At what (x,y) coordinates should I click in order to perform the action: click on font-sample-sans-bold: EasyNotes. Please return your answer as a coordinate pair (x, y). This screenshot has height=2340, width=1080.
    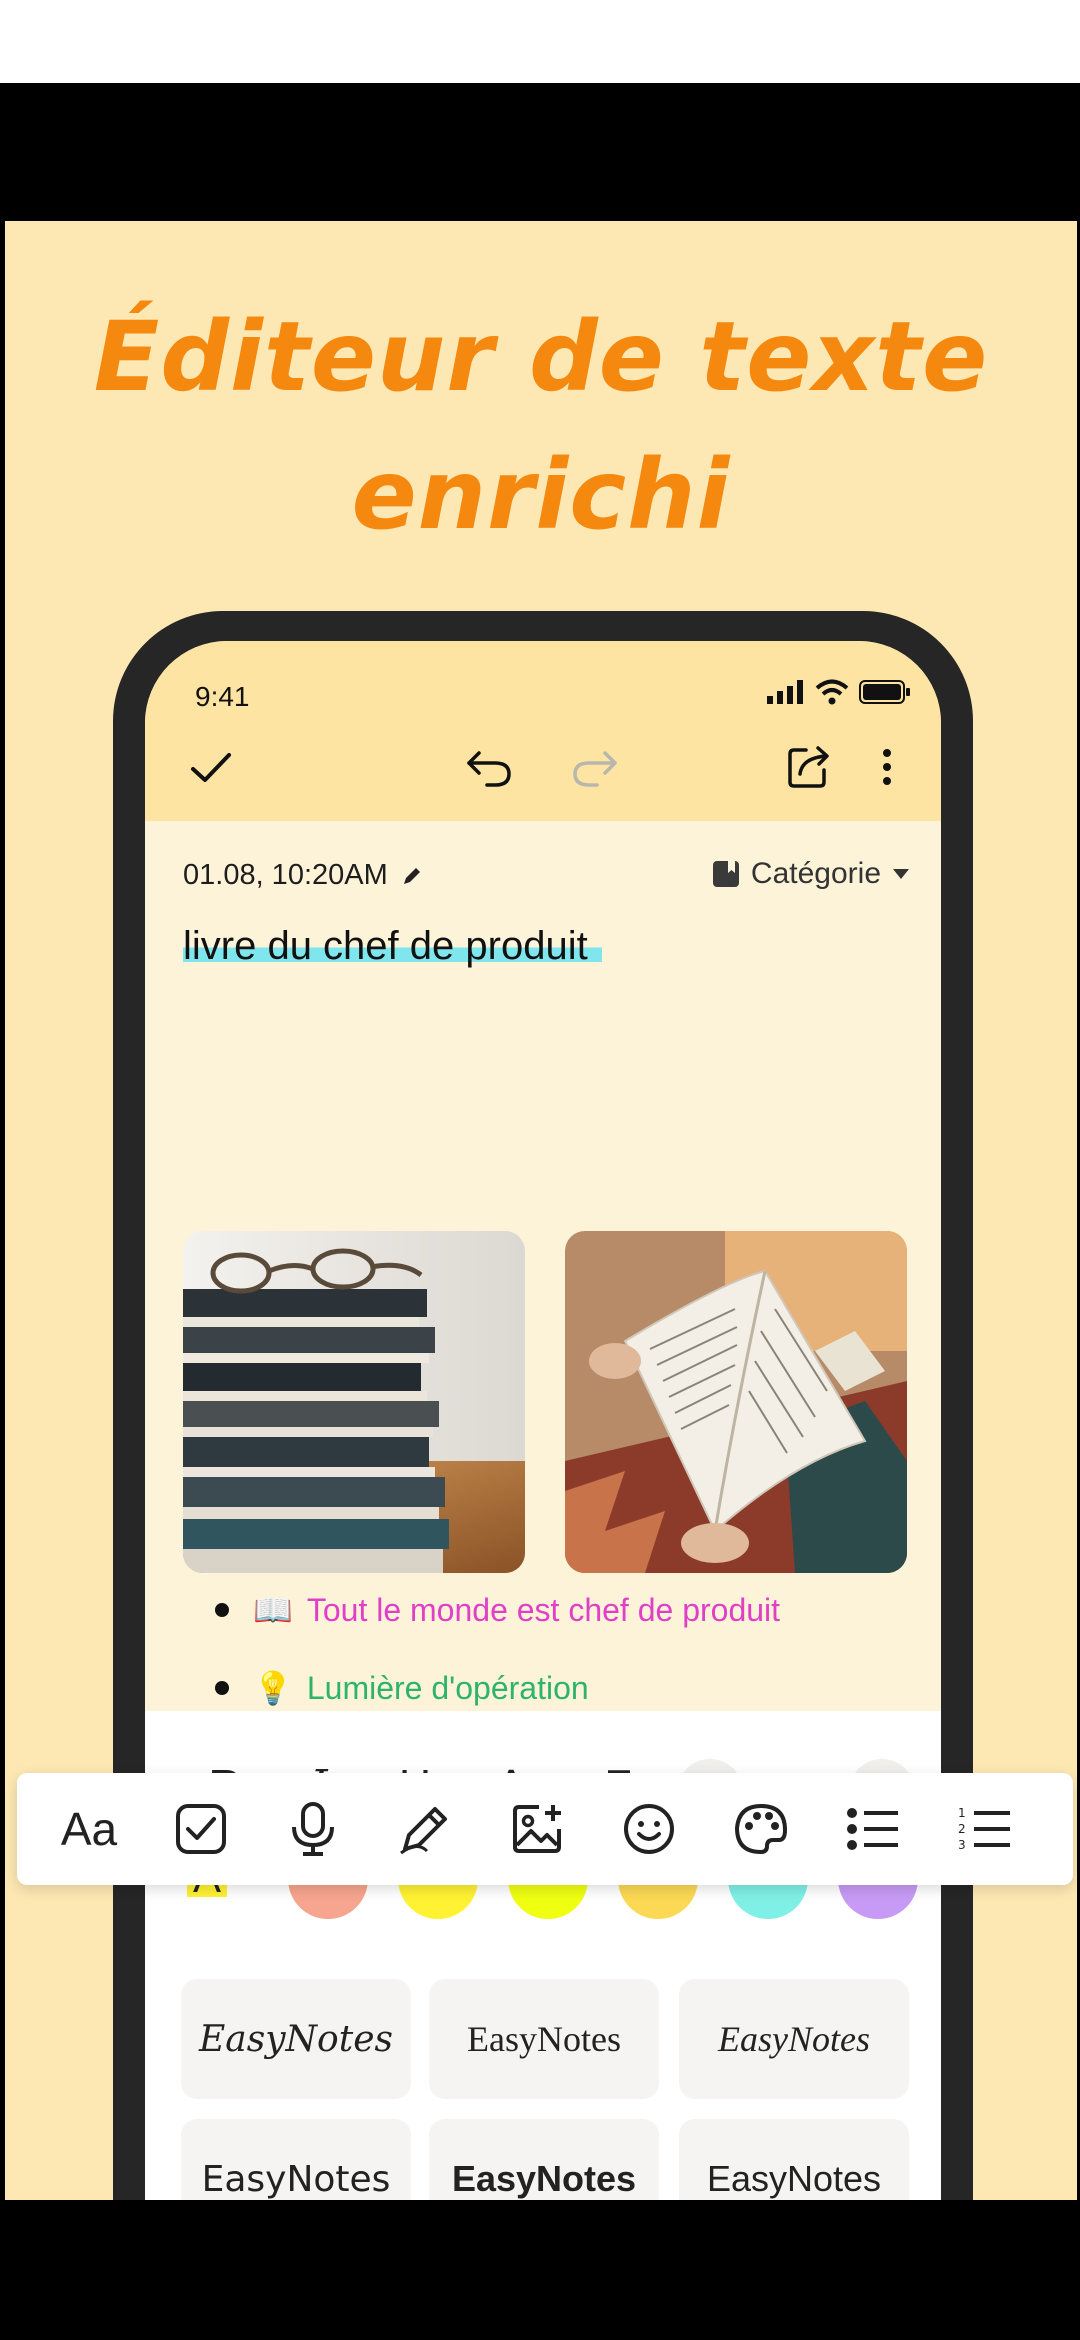
    Looking at the image, I should click on (544, 2159).